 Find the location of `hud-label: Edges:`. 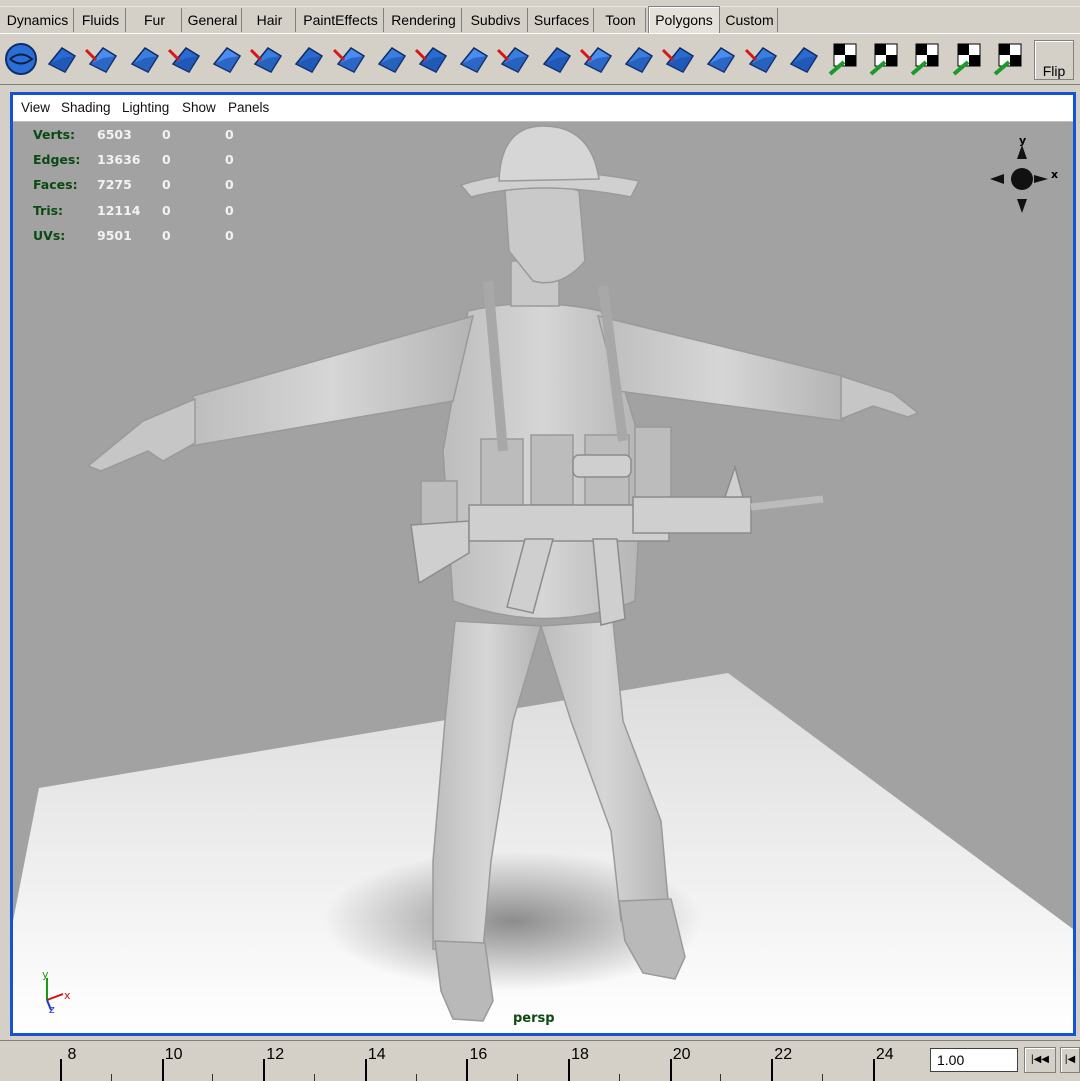

hud-label: Edges: is located at coordinates (57, 159).